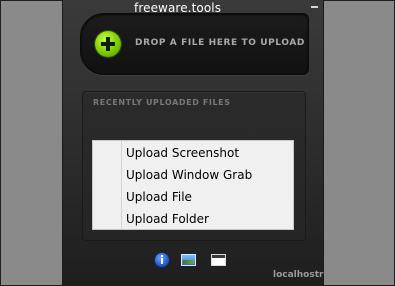 The image size is (395, 286). I want to click on menu-item-upload-window-grab: Upload Window Grab, so click(193, 175).